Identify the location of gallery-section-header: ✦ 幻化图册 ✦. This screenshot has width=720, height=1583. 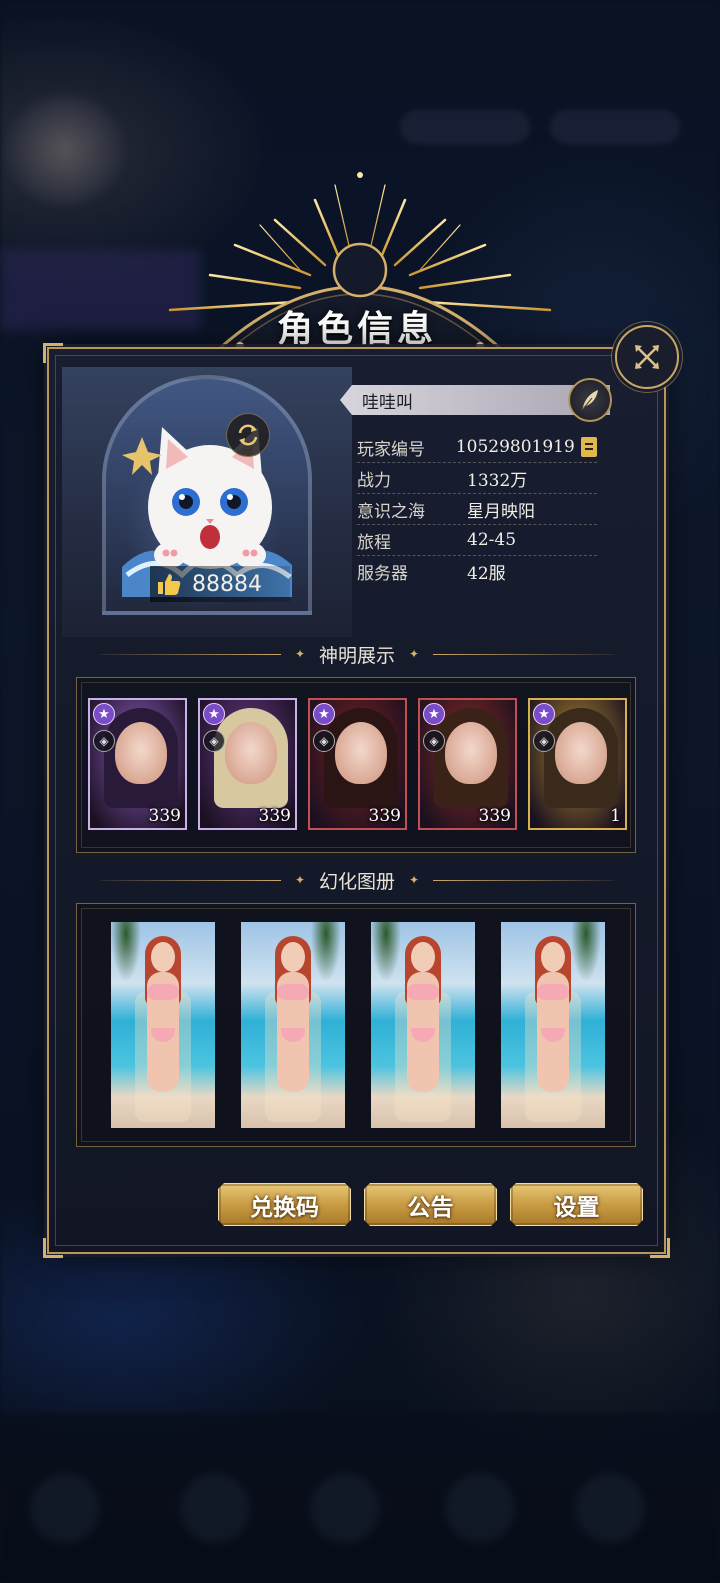
(357, 880).